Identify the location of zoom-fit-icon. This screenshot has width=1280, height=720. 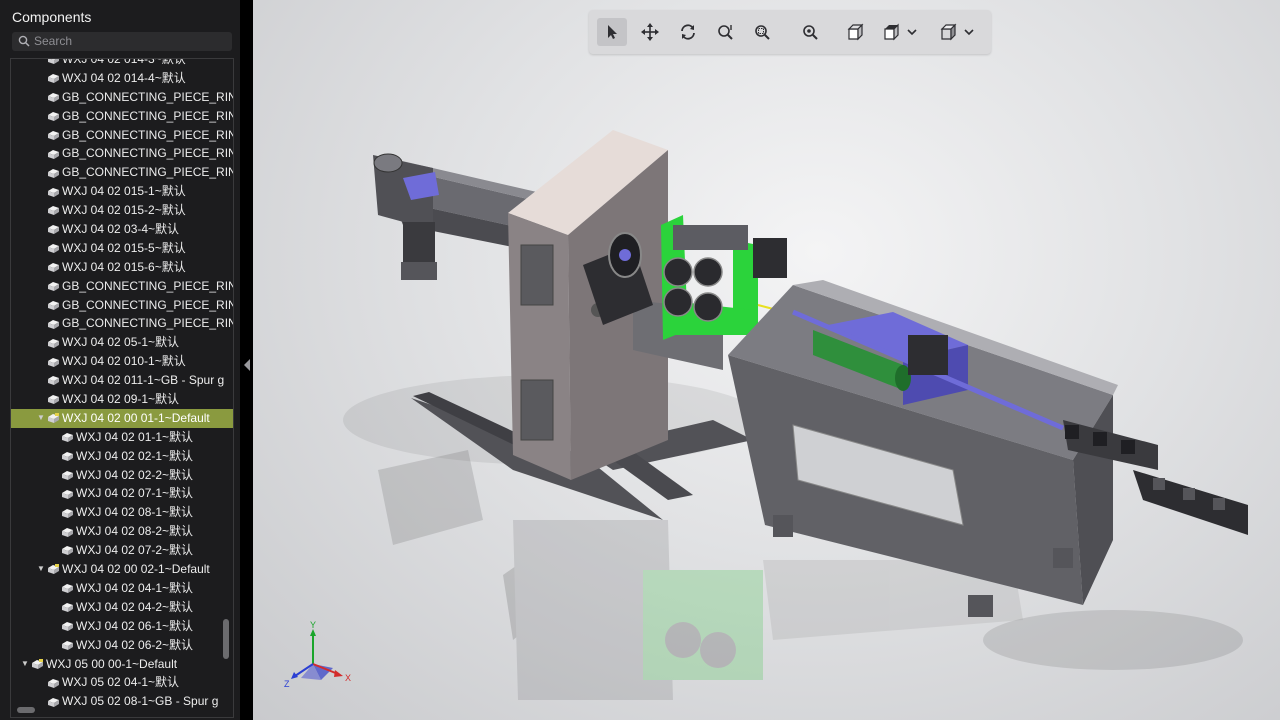
(810, 32).